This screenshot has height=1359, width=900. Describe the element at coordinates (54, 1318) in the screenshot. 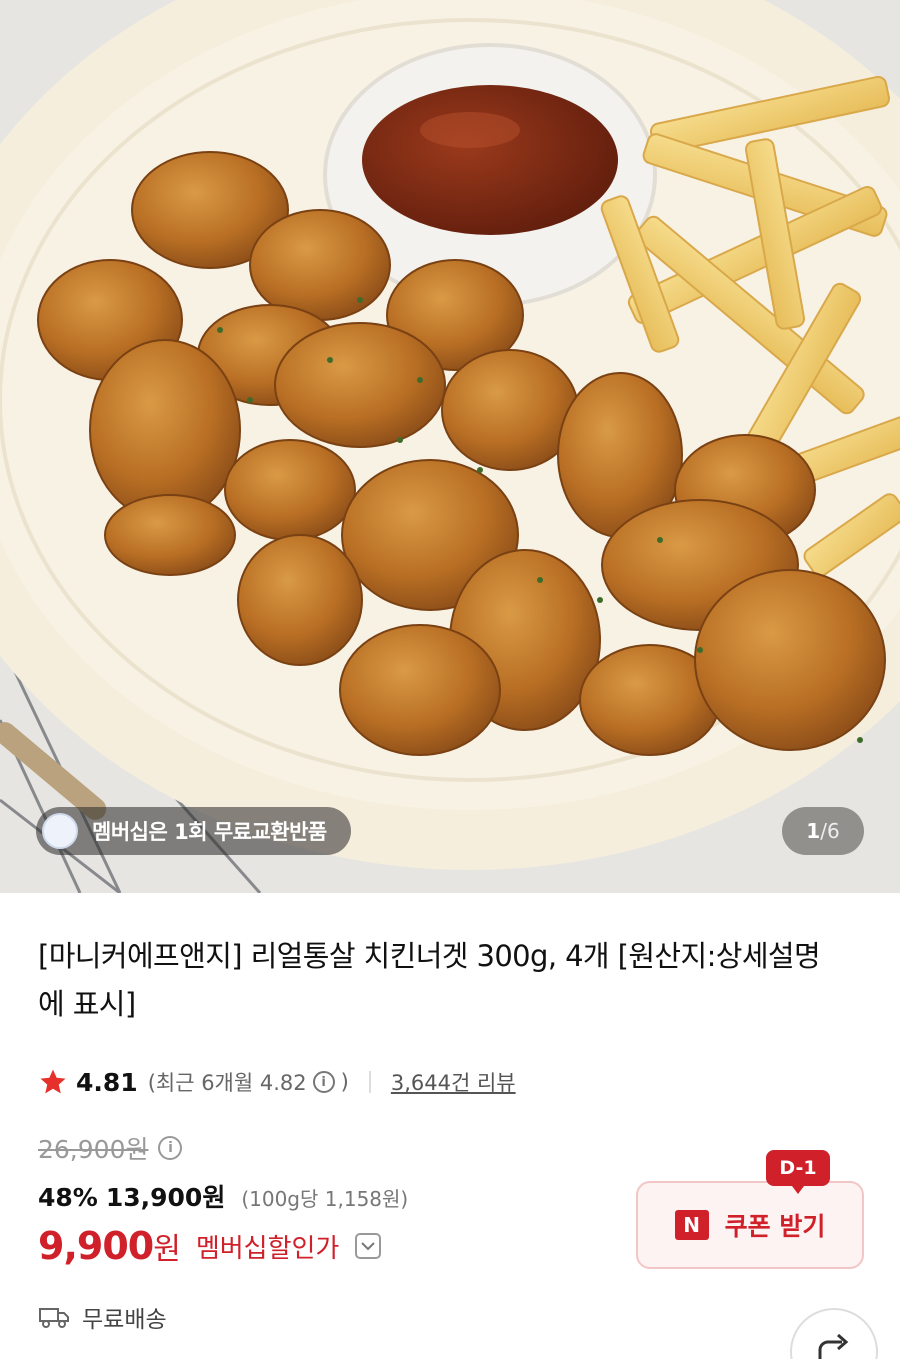

I see `truck-icon` at that location.